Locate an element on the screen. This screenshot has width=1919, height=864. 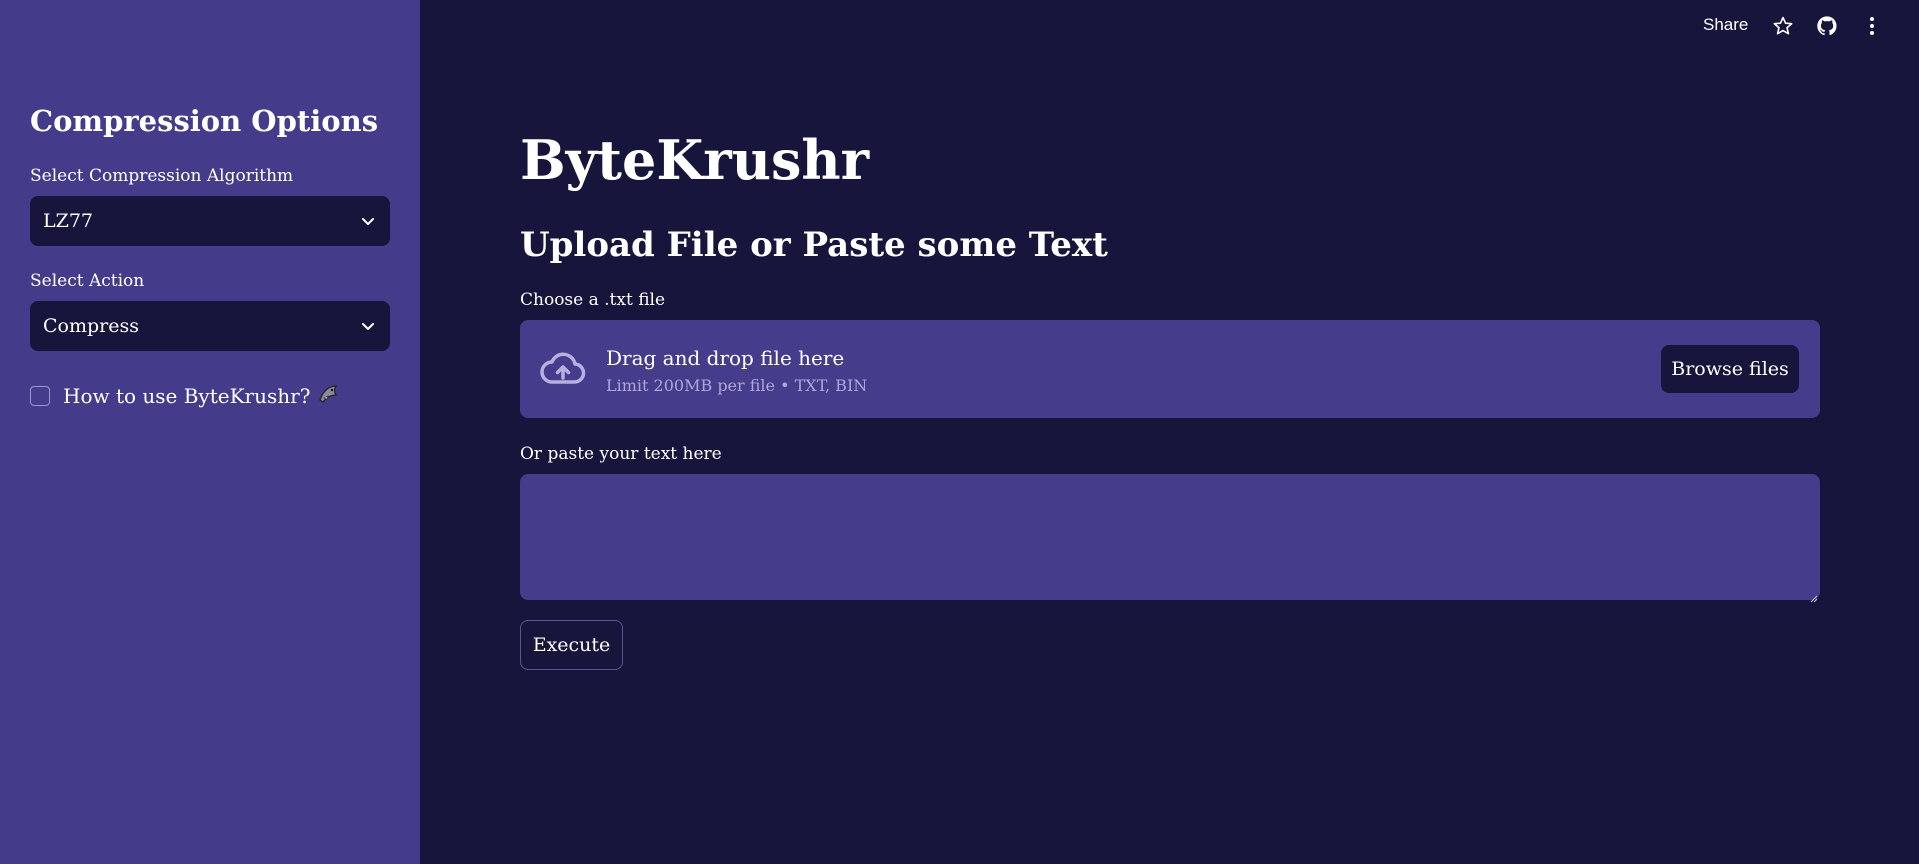
howto-checkbox is located at coordinates (40, 396).